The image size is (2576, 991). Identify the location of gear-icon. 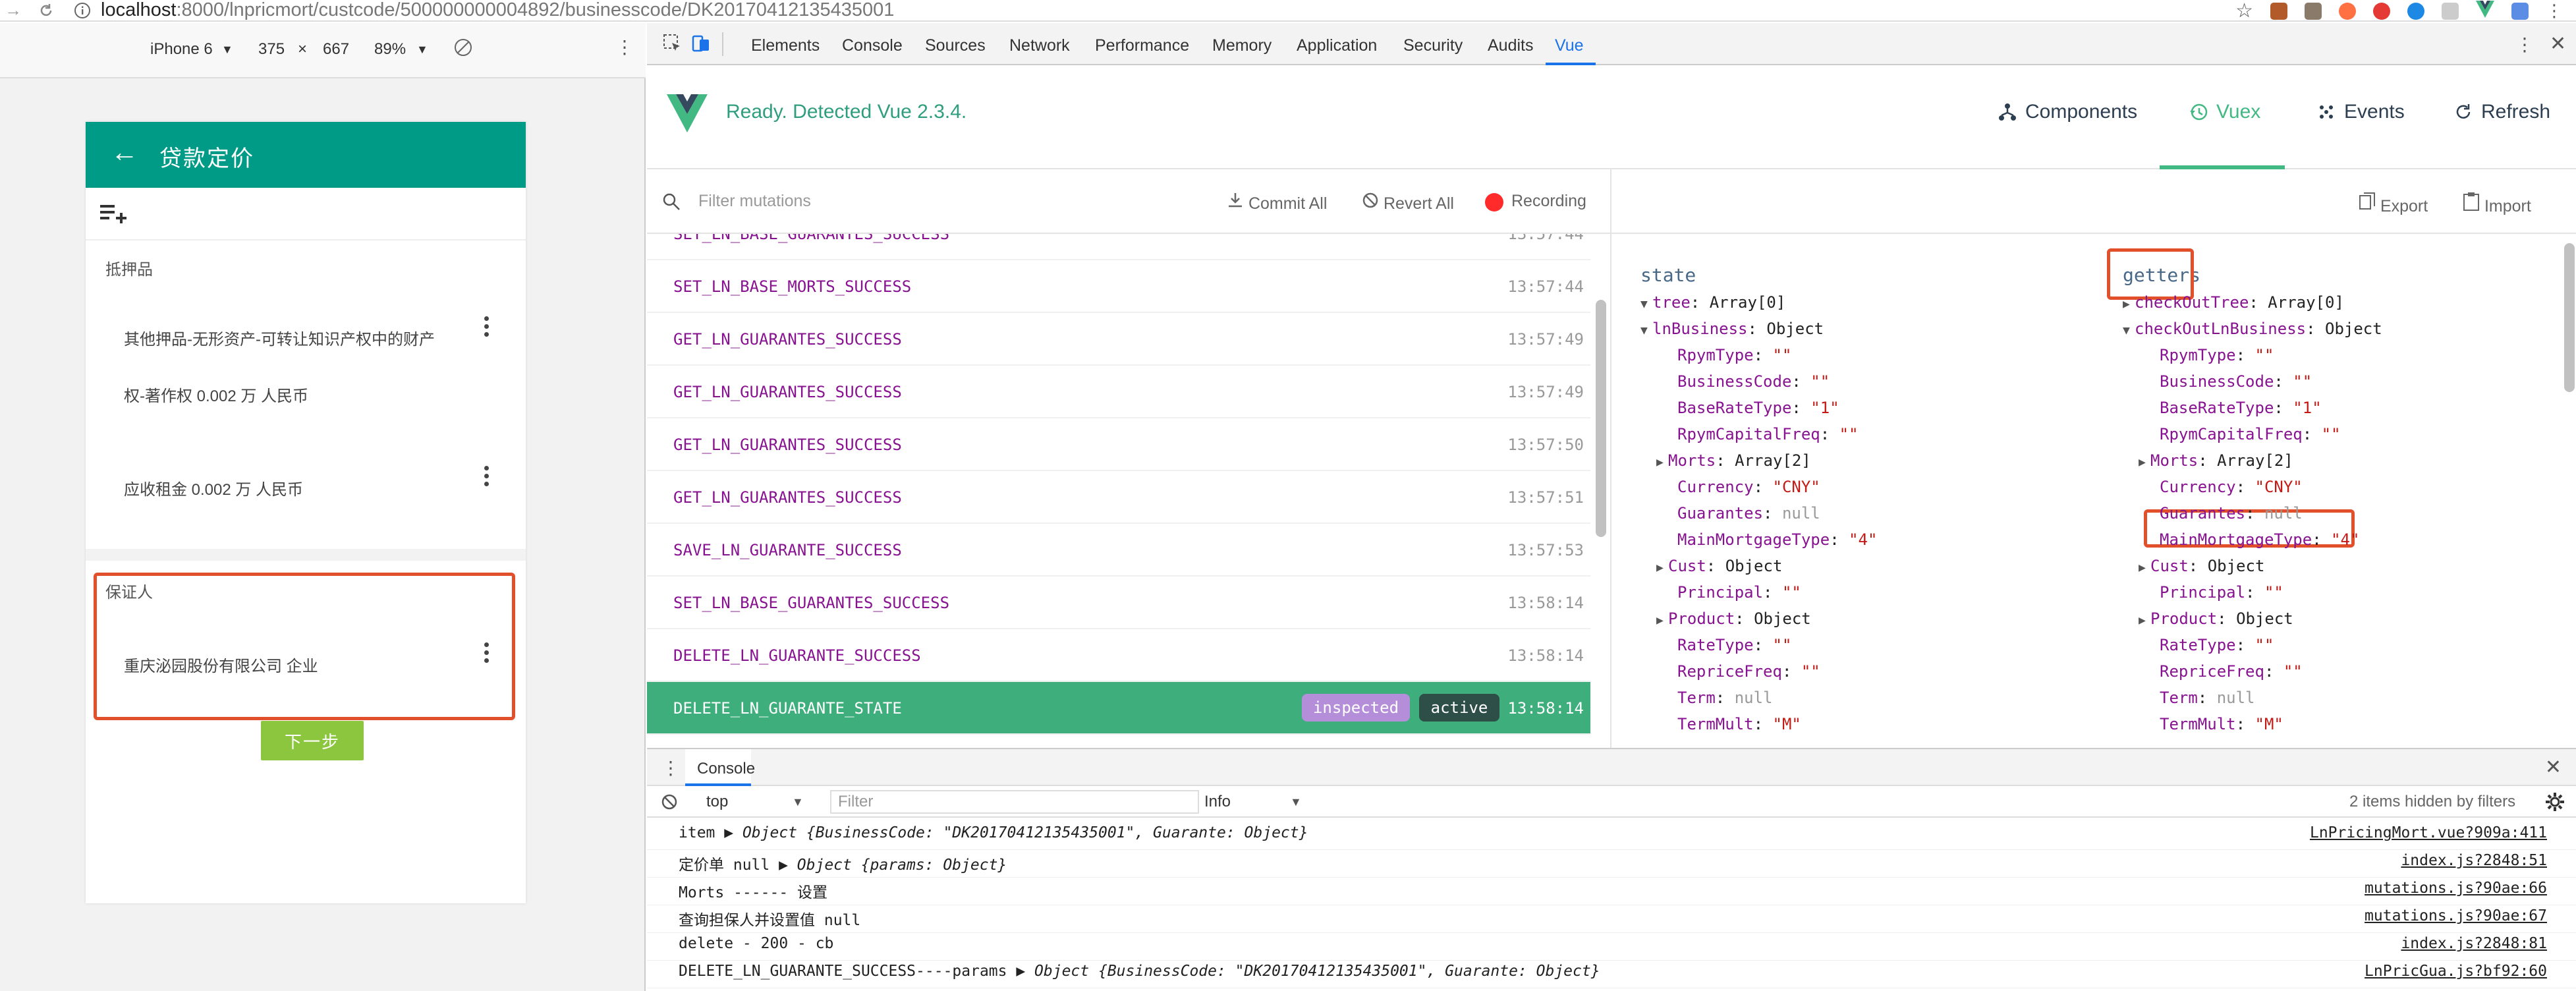
(2554, 801).